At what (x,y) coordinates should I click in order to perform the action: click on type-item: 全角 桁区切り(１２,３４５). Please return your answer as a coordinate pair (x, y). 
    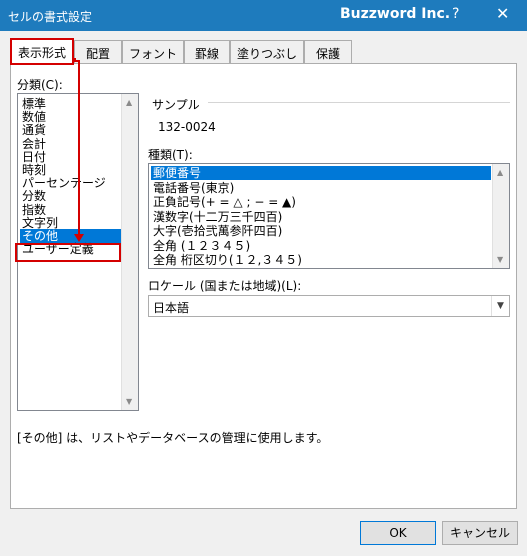
    Looking at the image, I should click on (321, 260).